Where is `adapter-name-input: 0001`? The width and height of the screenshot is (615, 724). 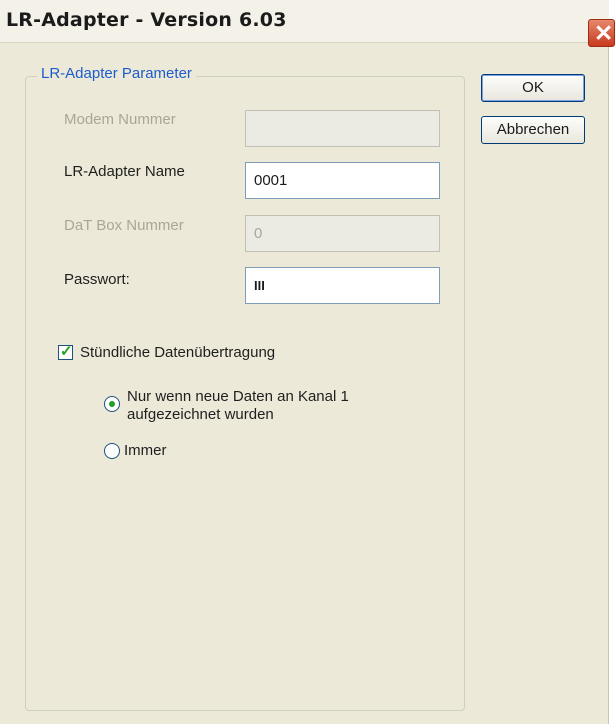 adapter-name-input: 0001 is located at coordinates (342, 180).